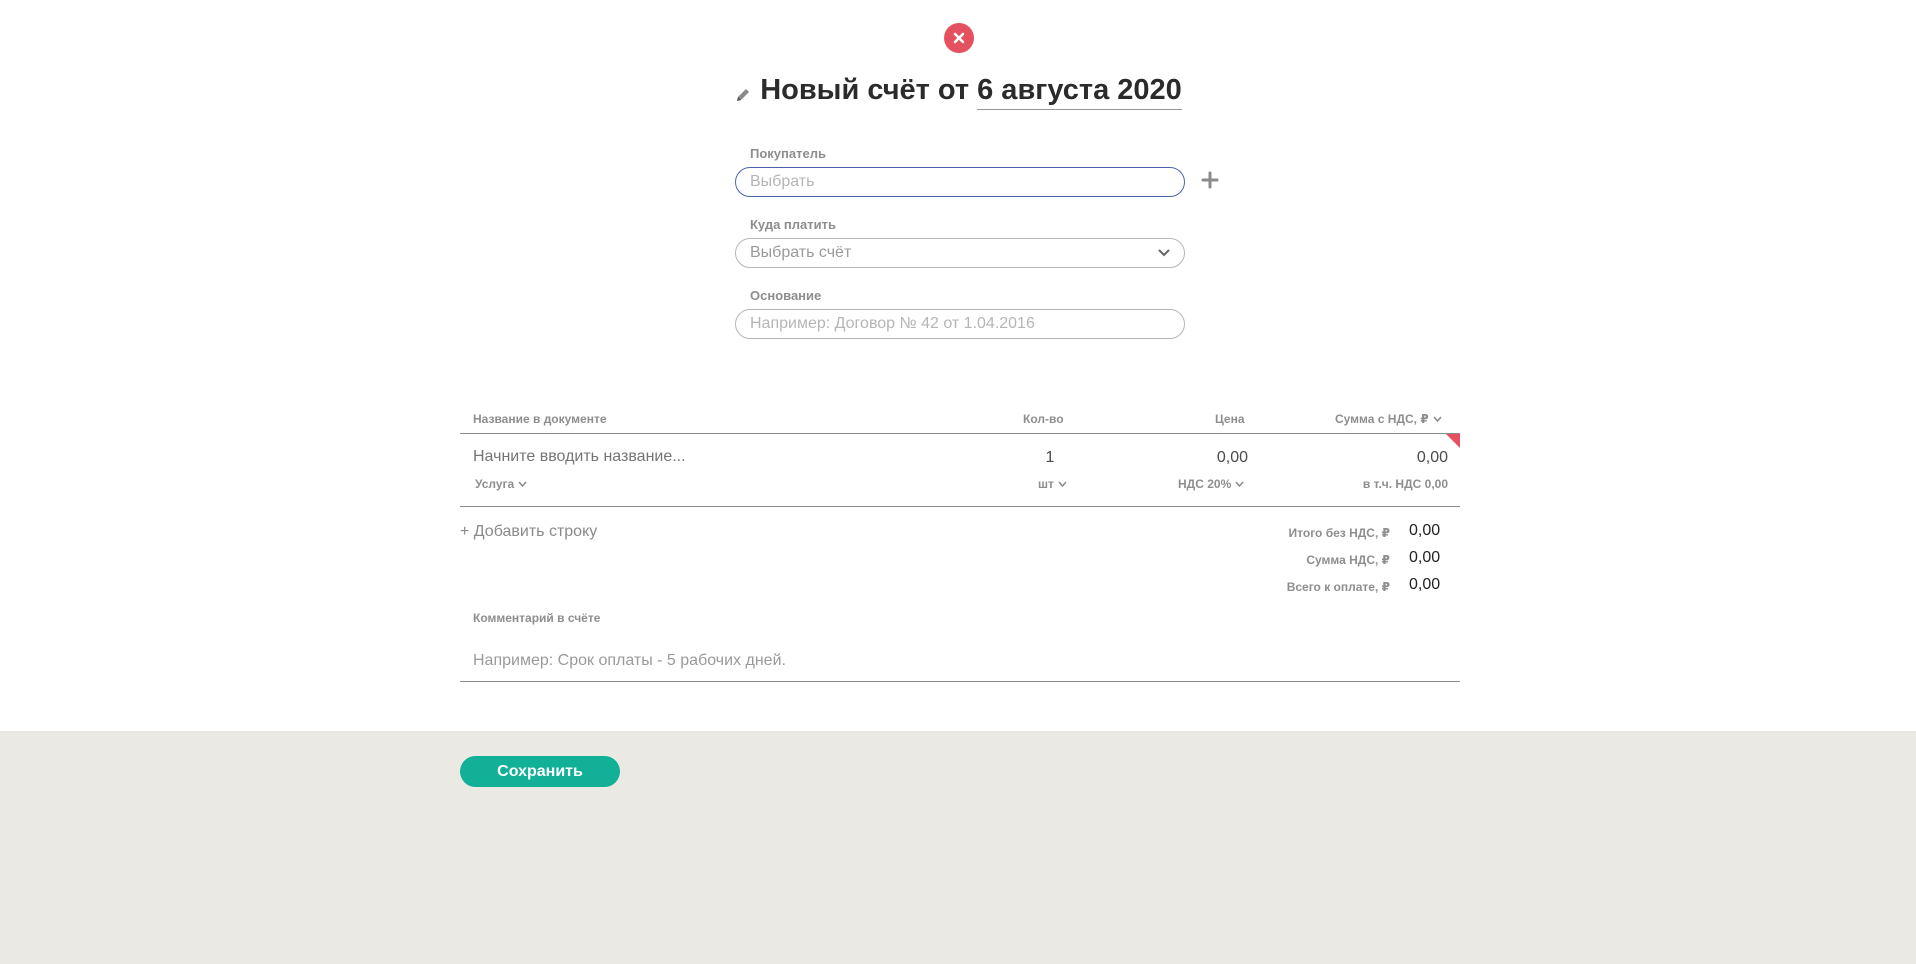 The image size is (1916, 964). What do you see at coordinates (801, 252) in the screenshot?
I see `pay-to-value: Выбрать счёт` at bounding box center [801, 252].